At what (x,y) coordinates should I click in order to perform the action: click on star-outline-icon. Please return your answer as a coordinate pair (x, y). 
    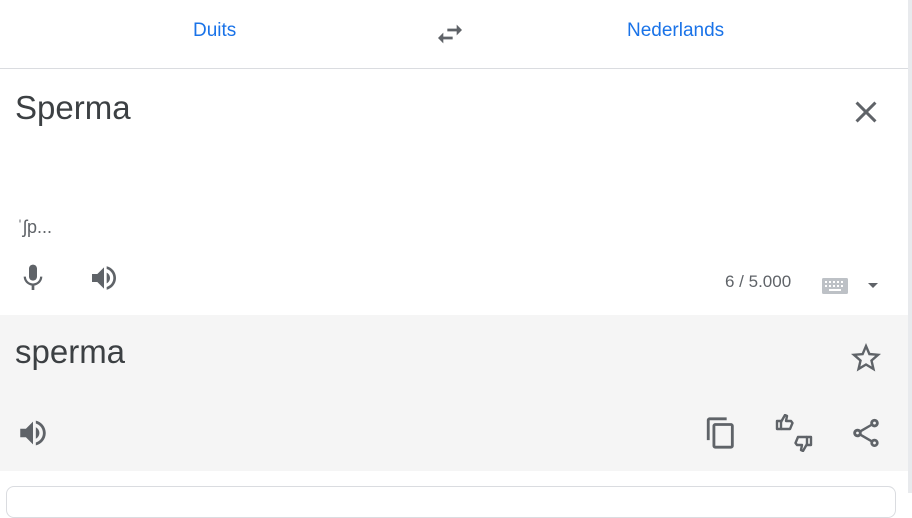
    Looking at the image, I should click on (866, 358).